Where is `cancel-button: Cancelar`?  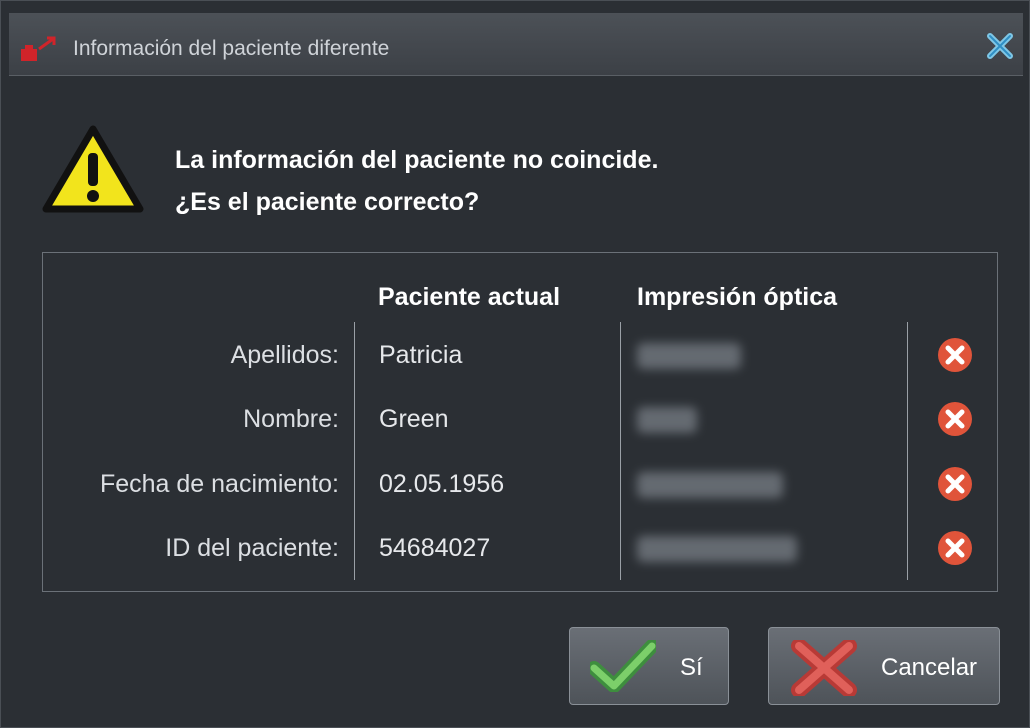
cancel-button: Cancelar is located at coordinates (884, 666).